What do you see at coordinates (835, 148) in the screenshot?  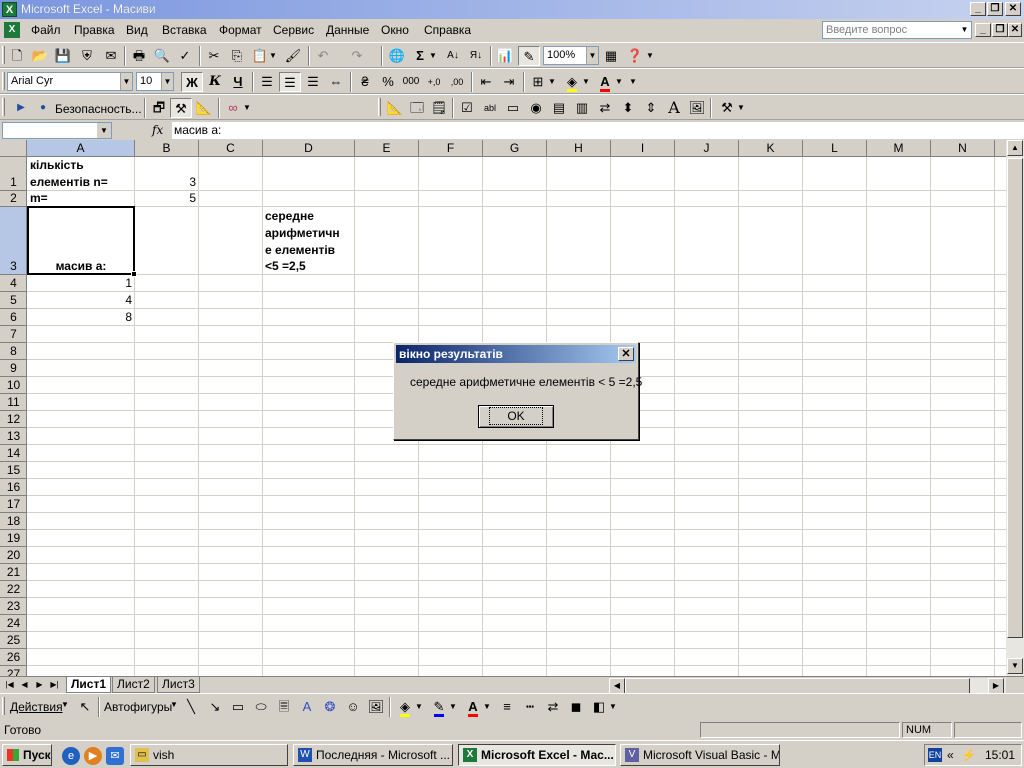 I see `column-header-l: L` at bounding box center [835, 148].